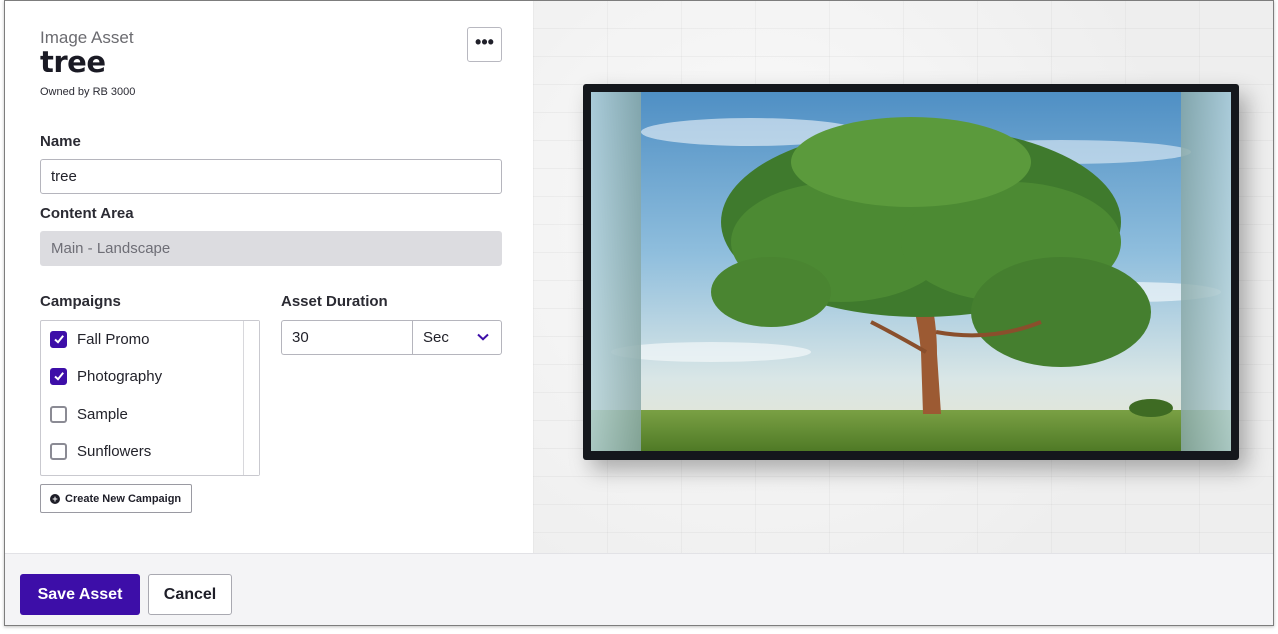 This screenshot has width=1278, height=634. Describe the element at coordinates (639, 589) in the screenshot. I see `footer-bar: Save Asset Cancel` at that location.